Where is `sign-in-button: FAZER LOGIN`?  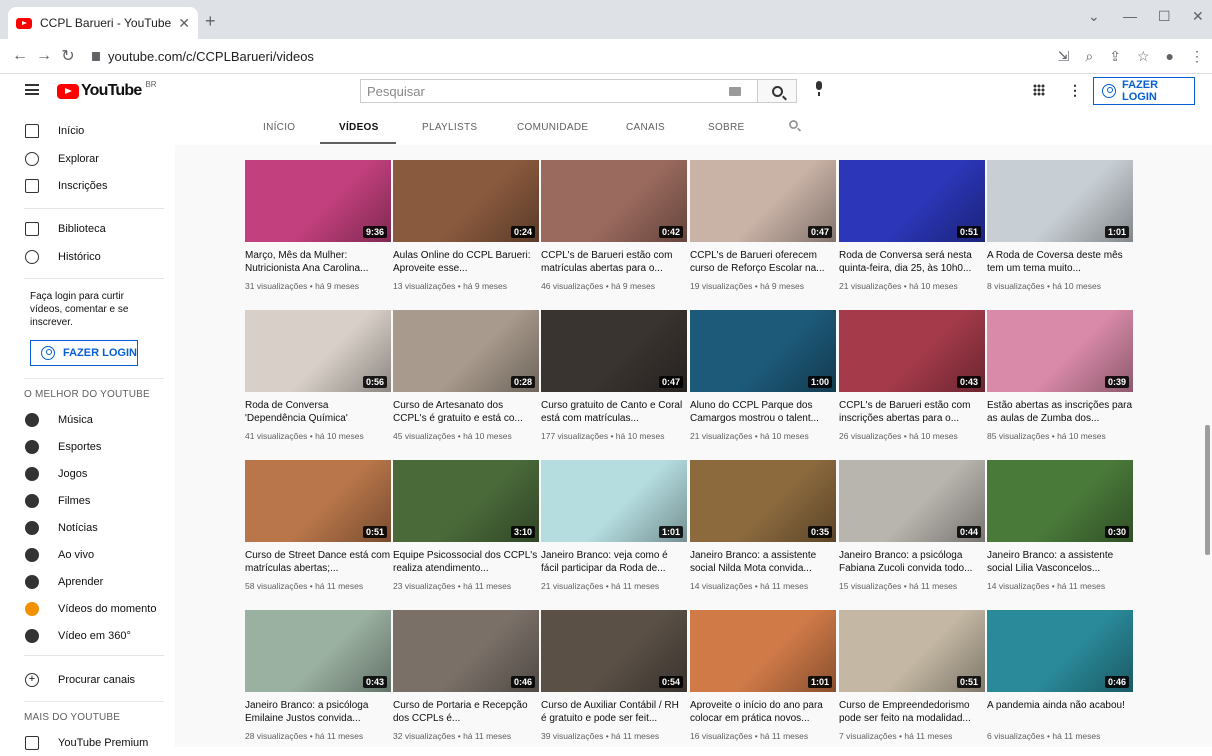
sign-in-button: FAZER LOGIN is located at coordinates (1144, 91).